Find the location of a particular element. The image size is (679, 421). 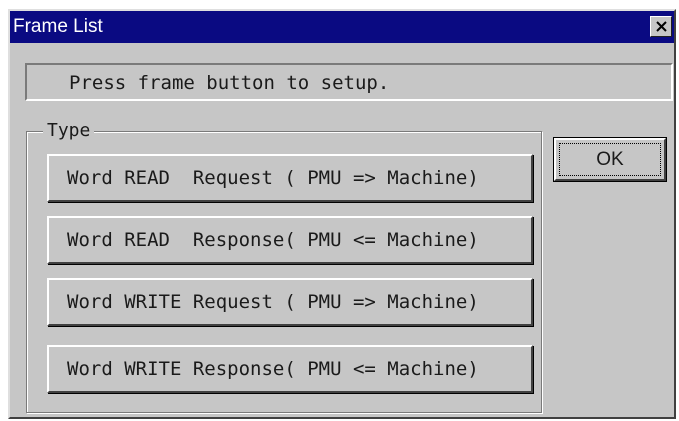

button-label: Word READ Request ( PMU => Machine) is located at coordinates (273, 178).